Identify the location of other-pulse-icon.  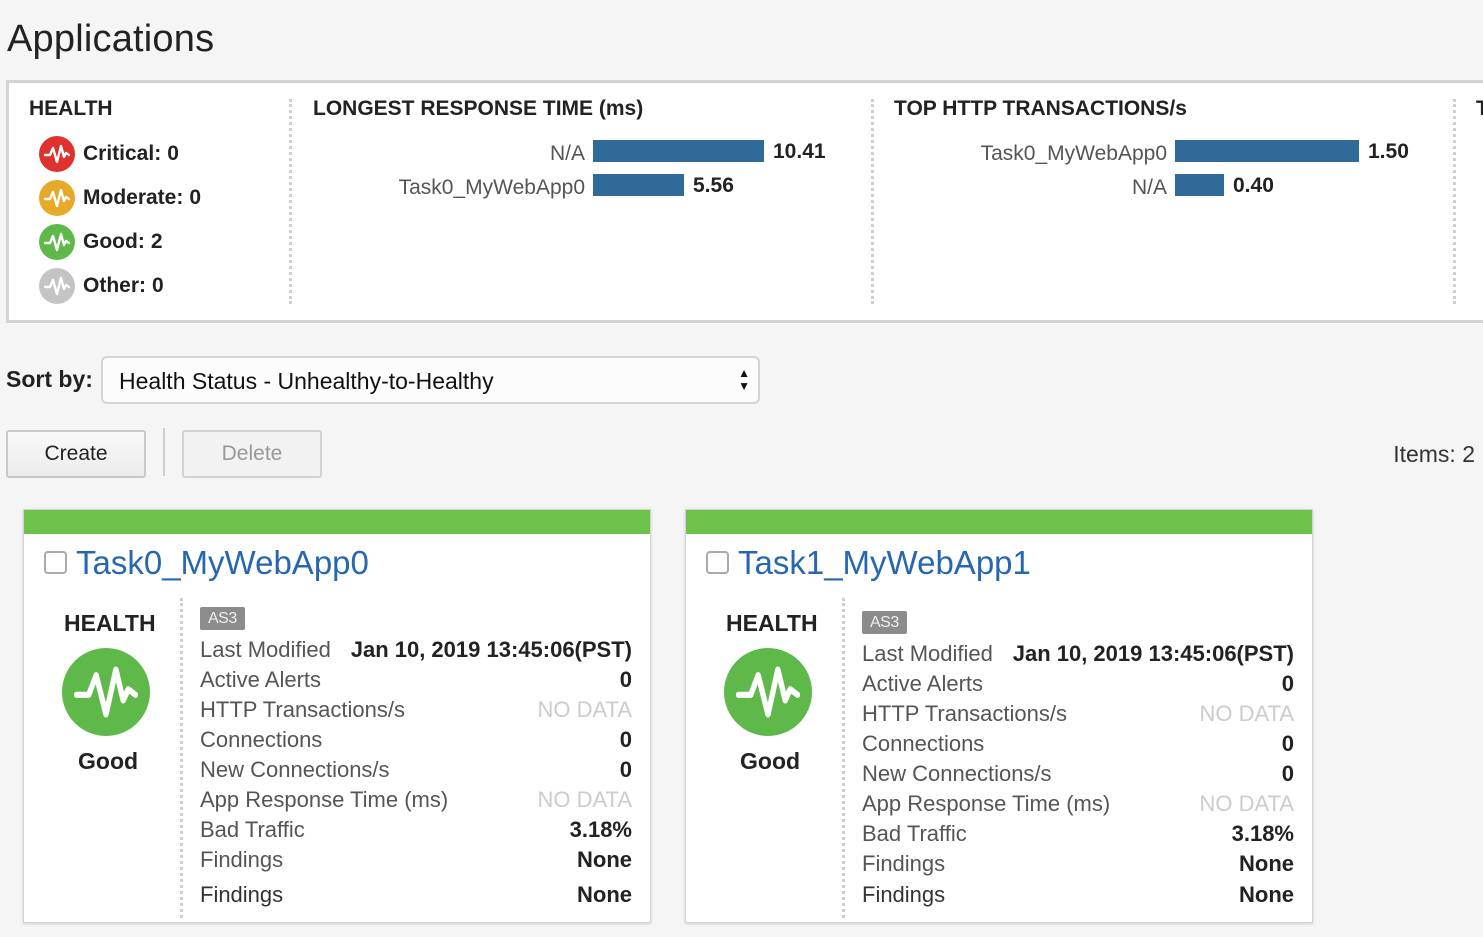
(57, 286).